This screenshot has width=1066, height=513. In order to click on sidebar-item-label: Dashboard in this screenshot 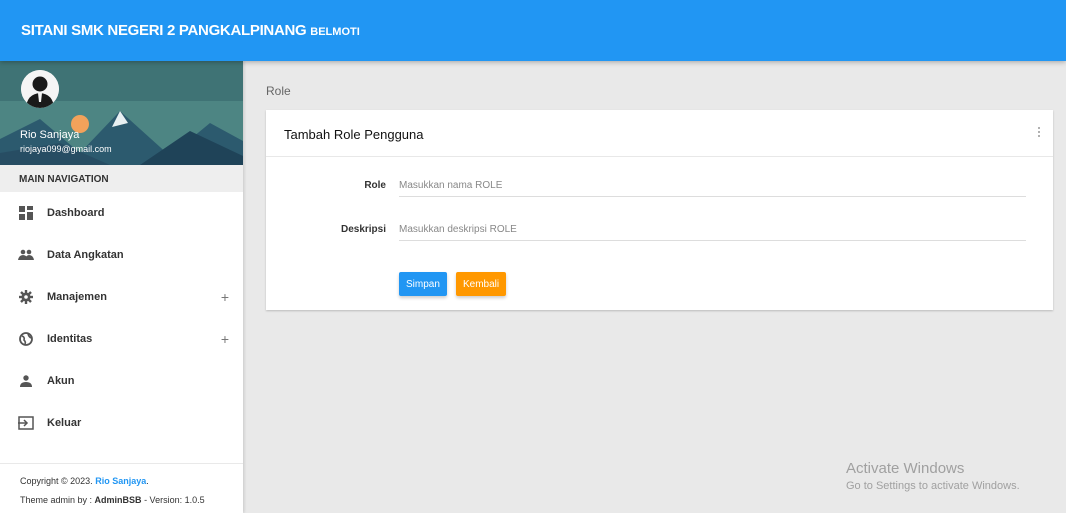, I will do `click(76, 213)`.